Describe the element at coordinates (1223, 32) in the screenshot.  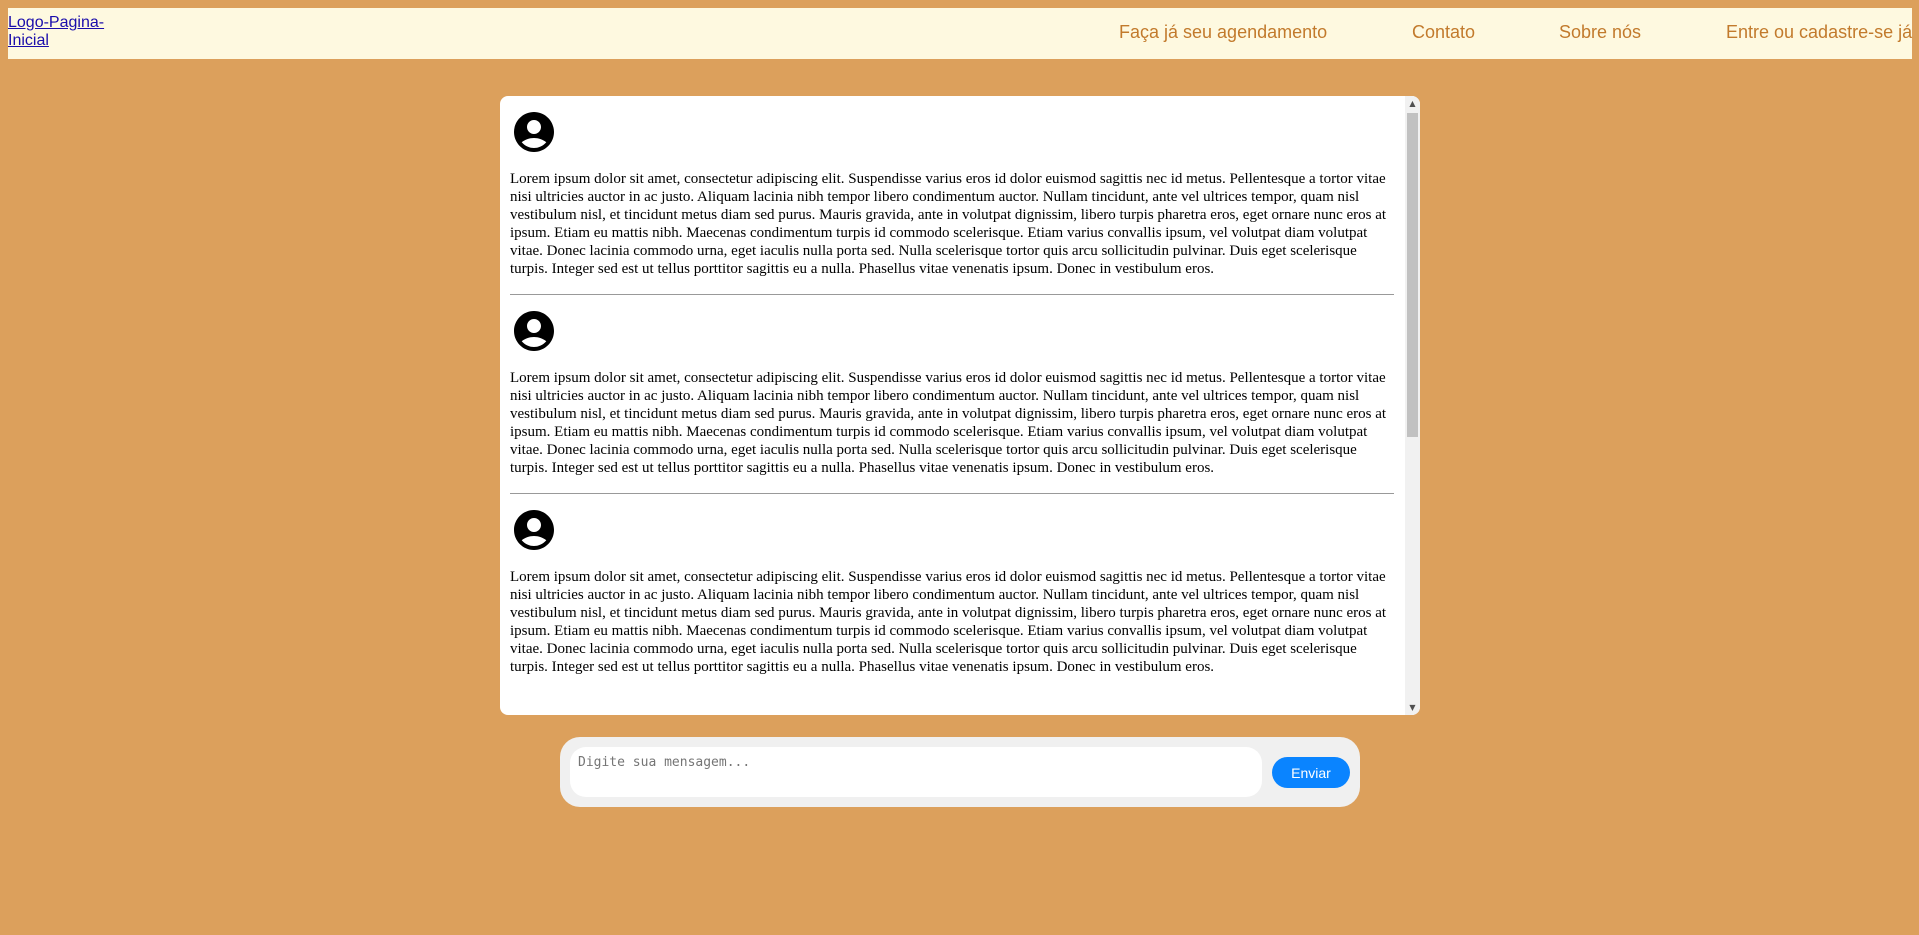
I see `nav-link-agendamento: Faça já seu agendamento` at that location.